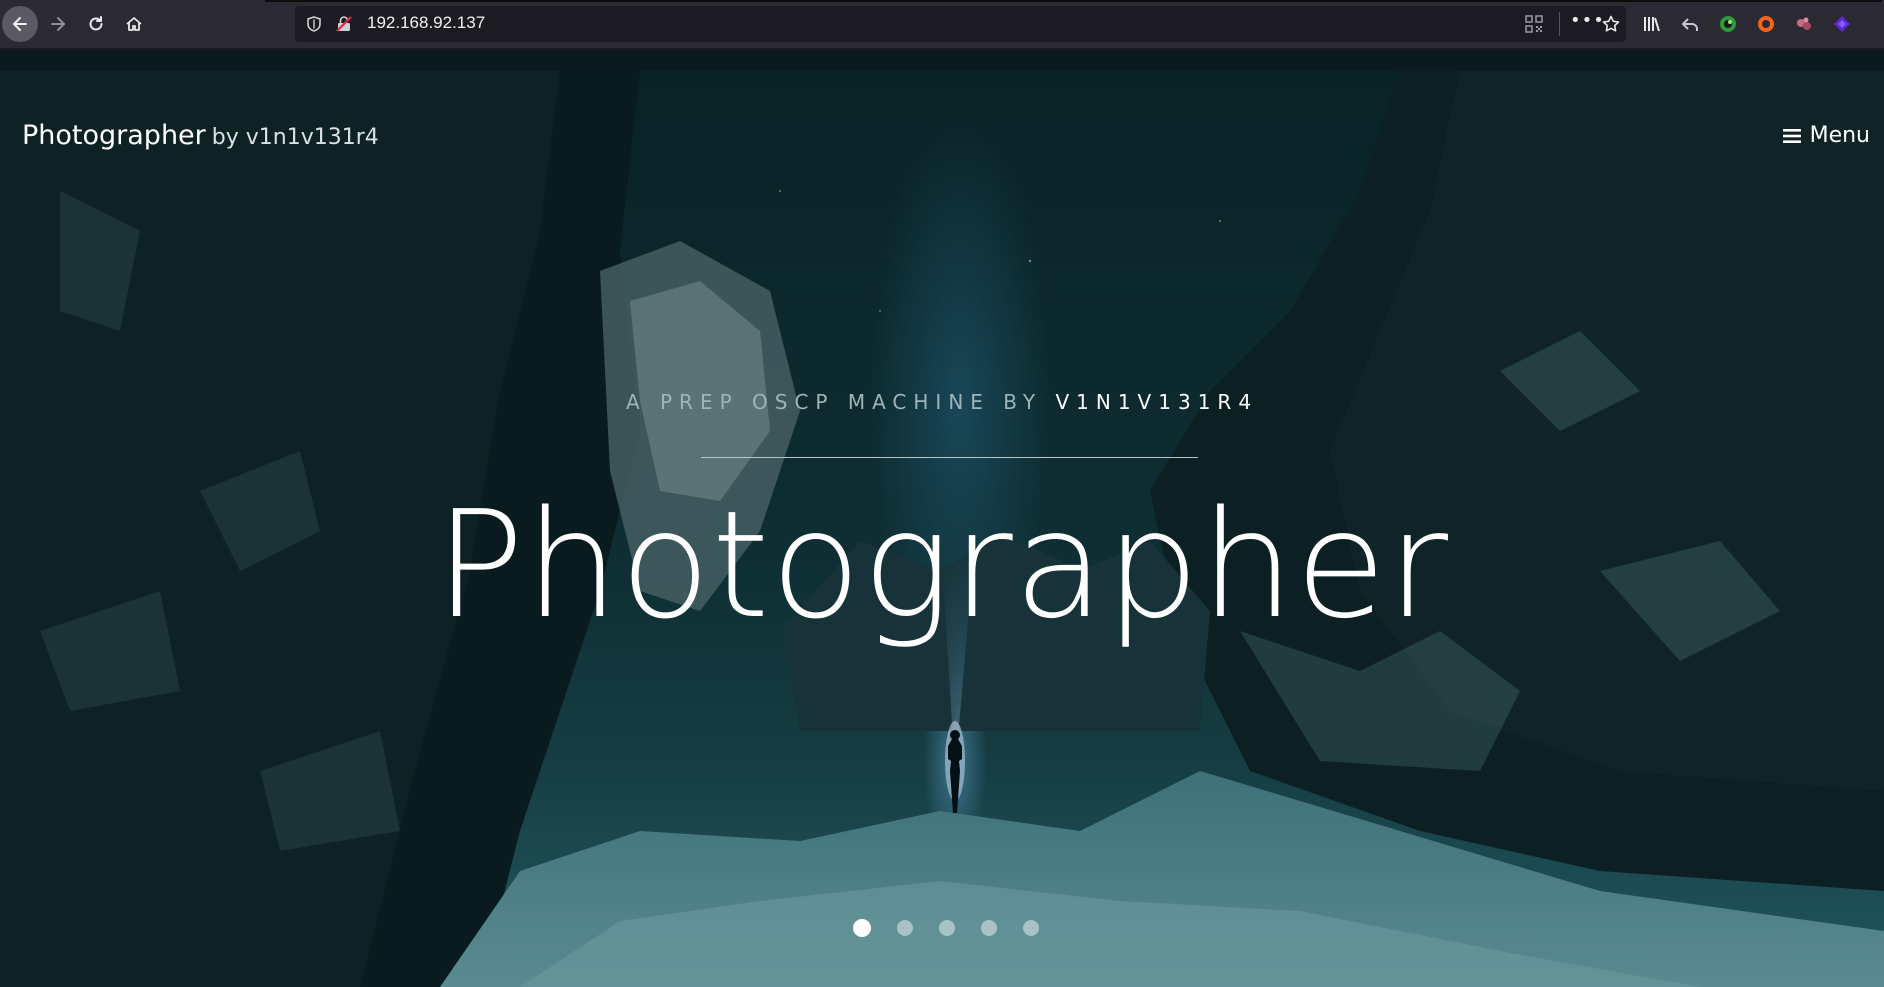 The height and width of the screenshot is (987, 1884). I want to click on more-icon: •••, so click(1587, 24).